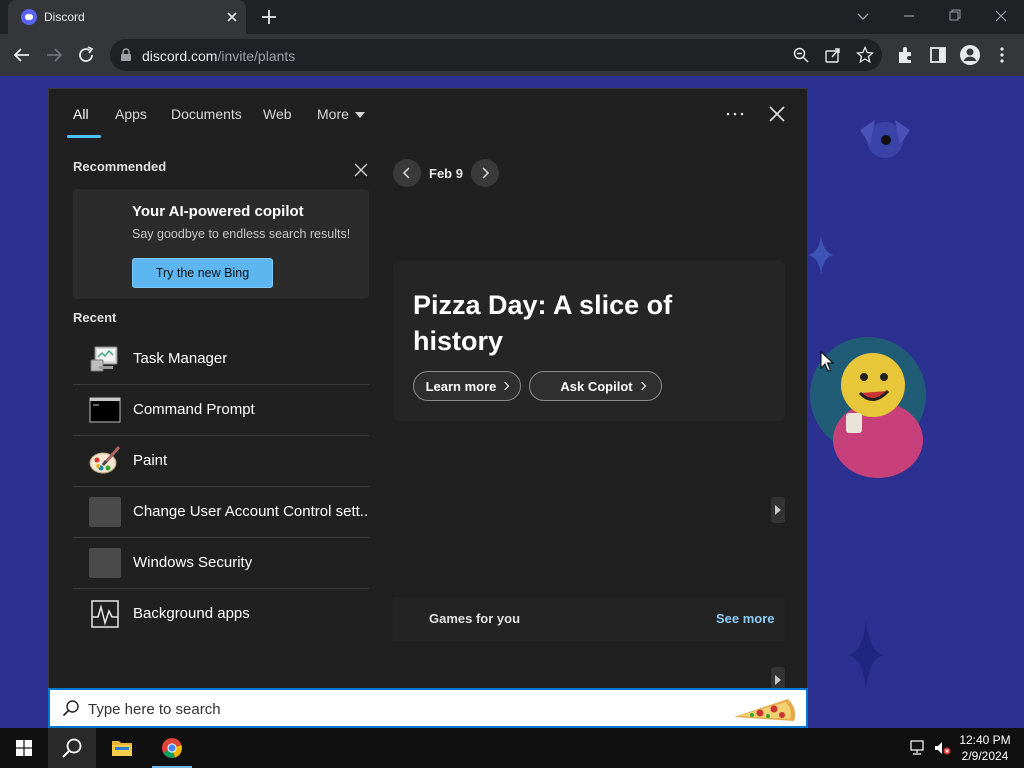 Image resolution: width=1024 pixels, height=768 pixels. What do you see at coordinates (22, 55) in the screenshot?
I see `back-icon` at bounding box center [22, 55].